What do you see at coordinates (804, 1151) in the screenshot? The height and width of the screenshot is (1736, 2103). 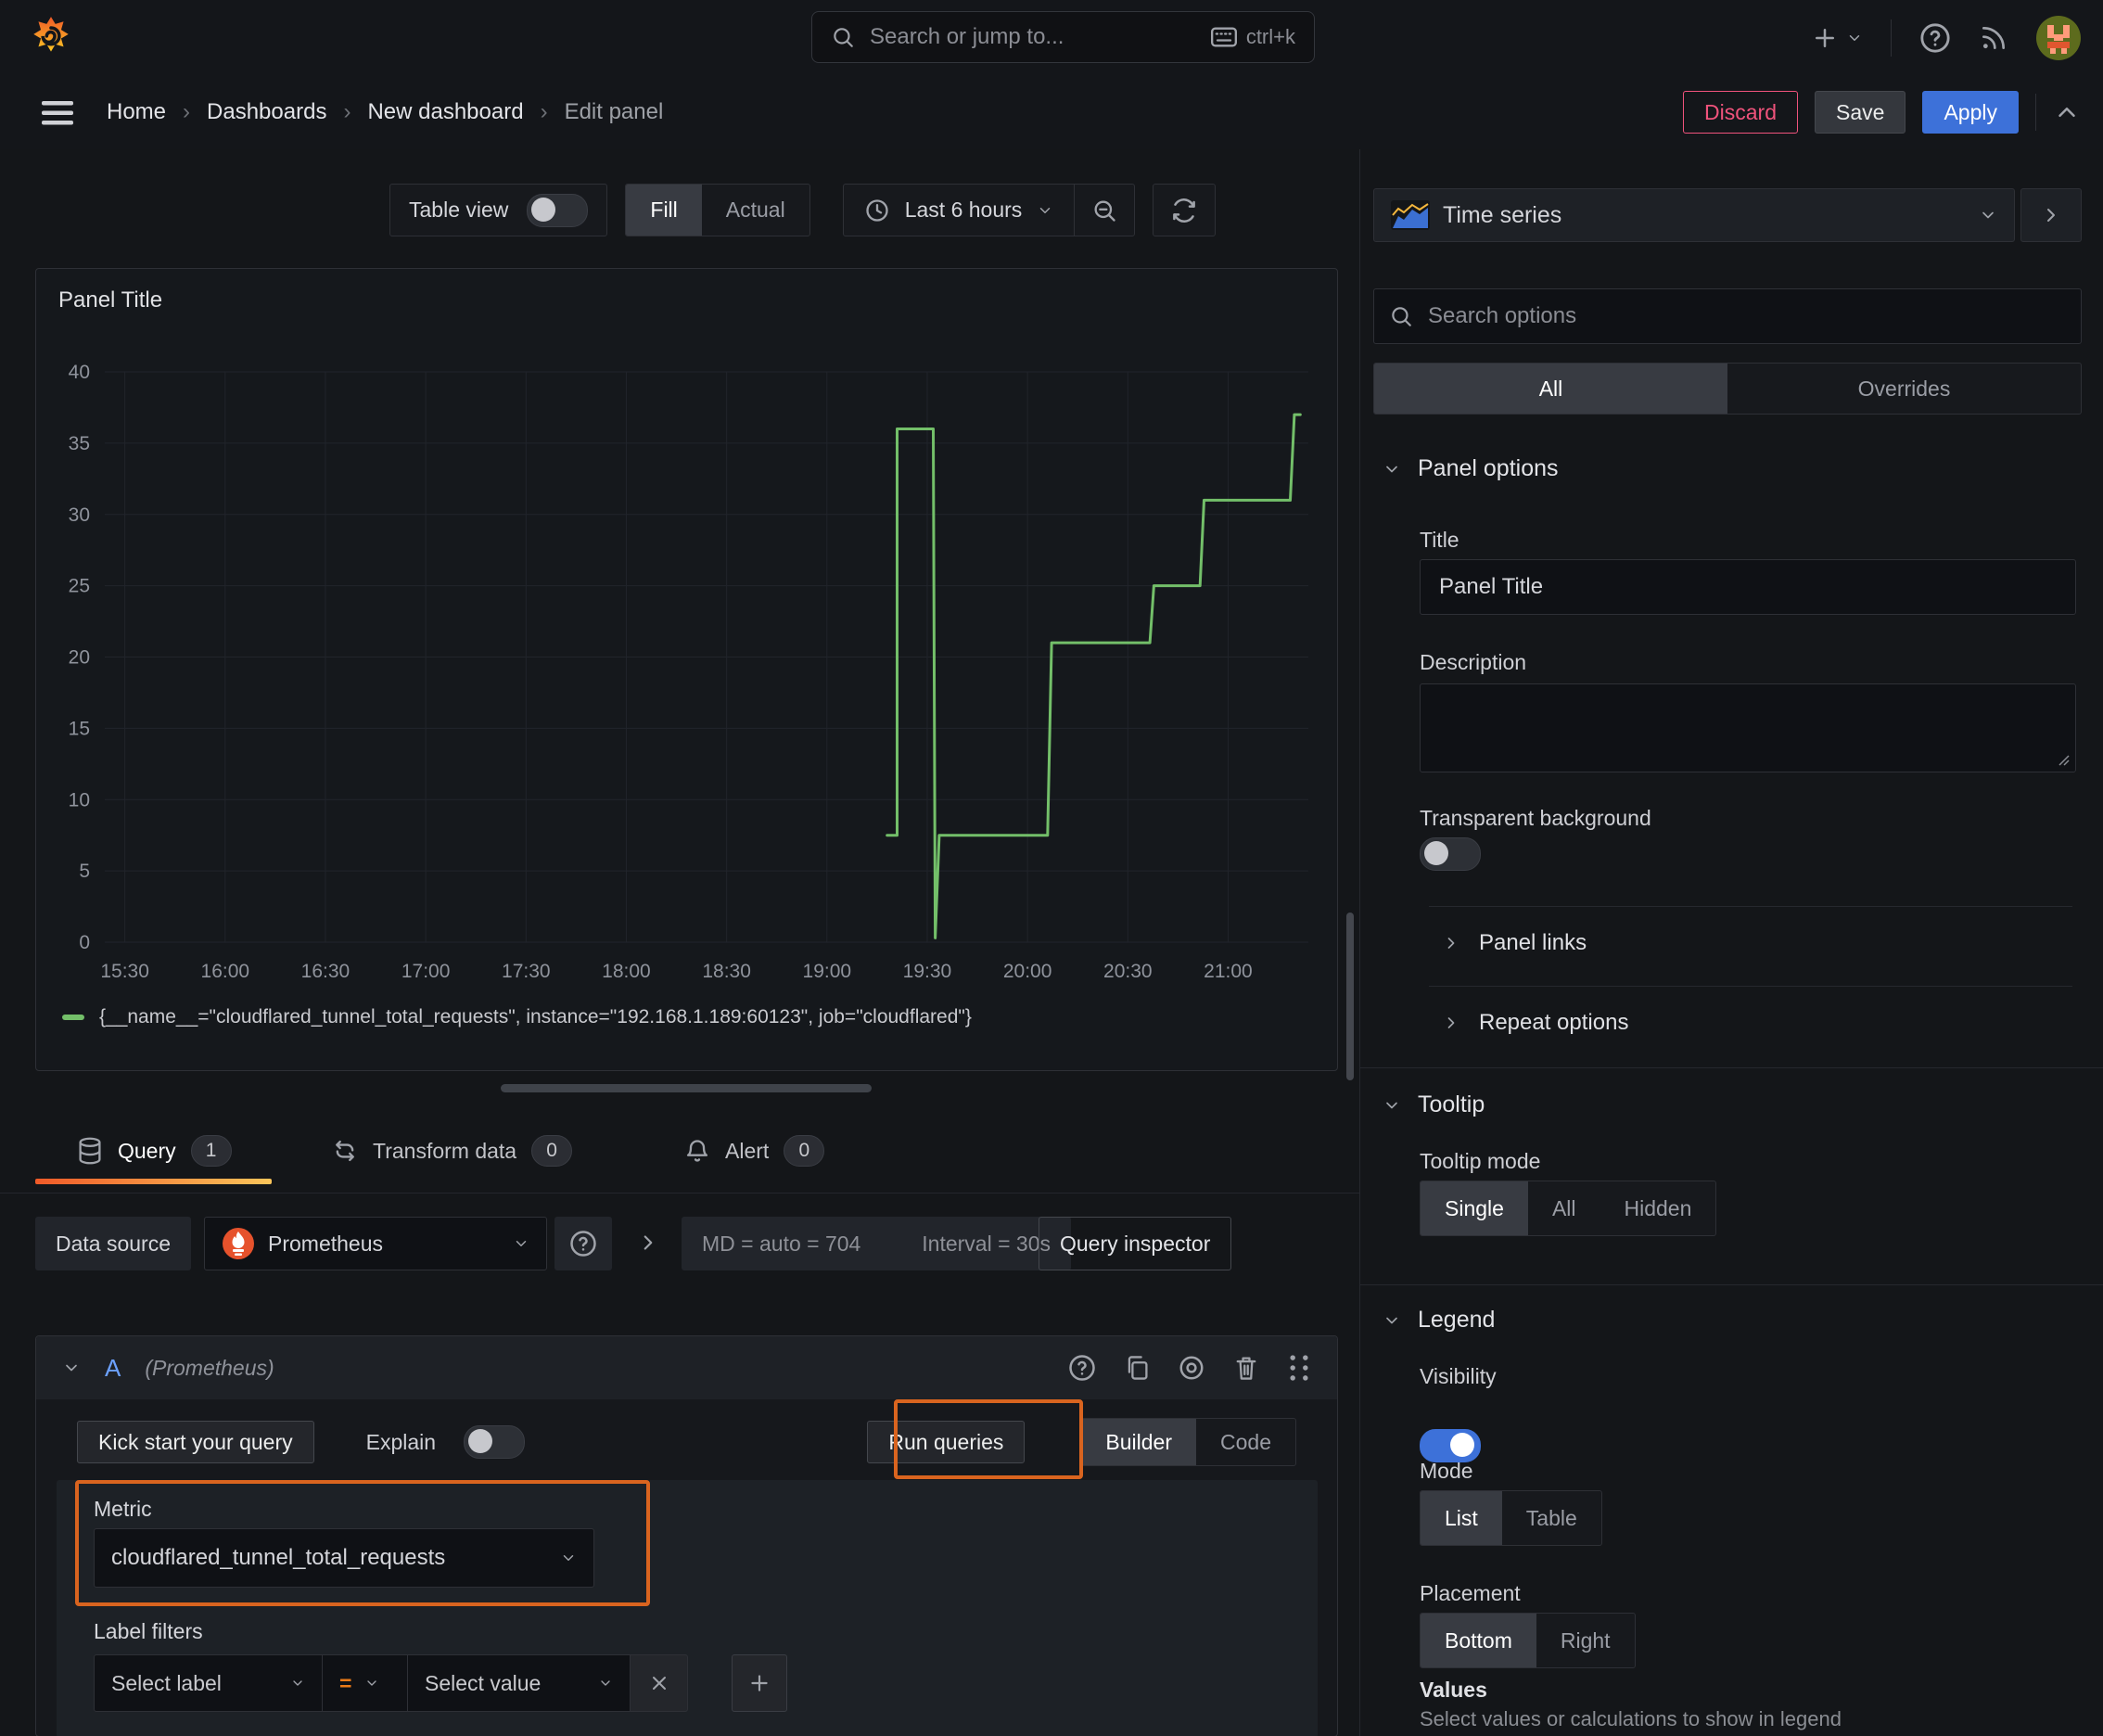 I see `tab-alert-count: 0` at bounding box center [804, 1151].